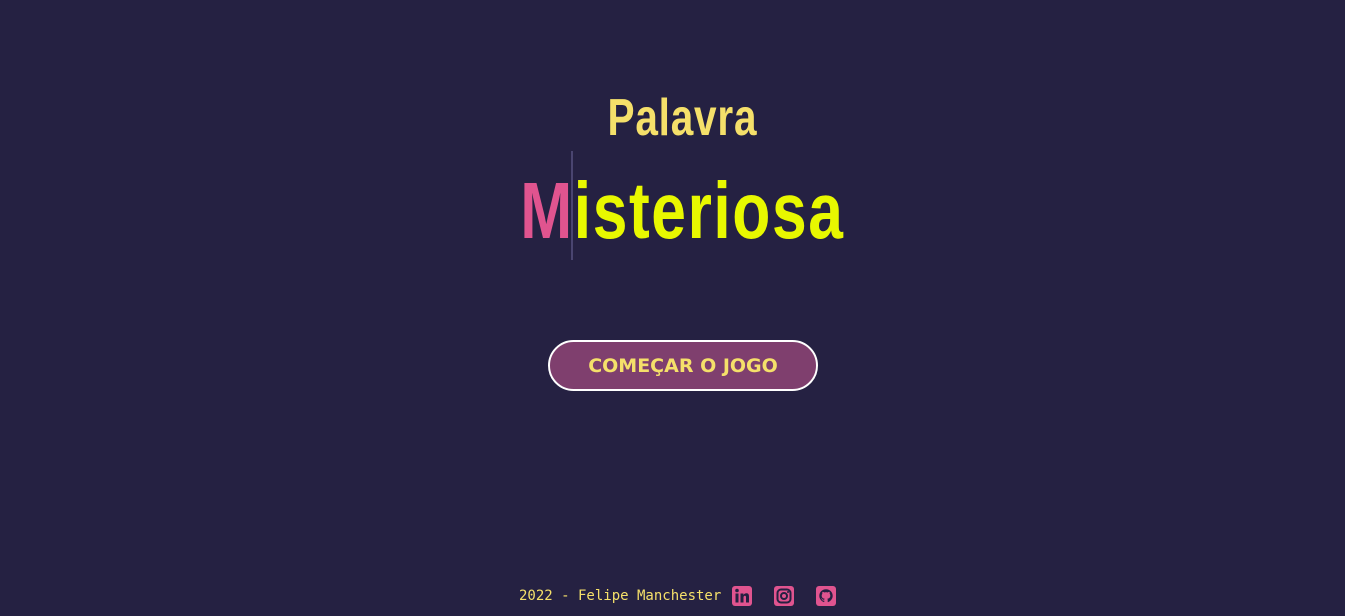 The width and height of the screenshot is (1345, 616). Describe the element at coordinates (826, 596) in the screenshot. I see `github-icon` at that location.